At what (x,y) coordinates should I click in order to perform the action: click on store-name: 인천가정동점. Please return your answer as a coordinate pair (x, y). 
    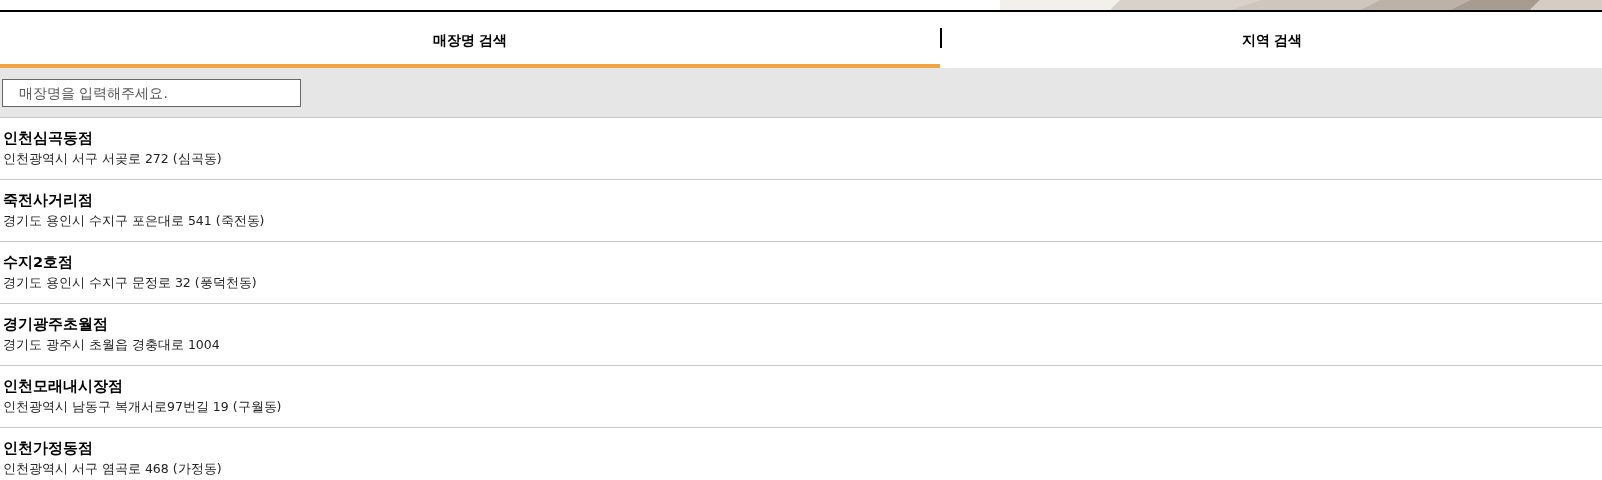
    Looking at the image, I should click on (801, 448).